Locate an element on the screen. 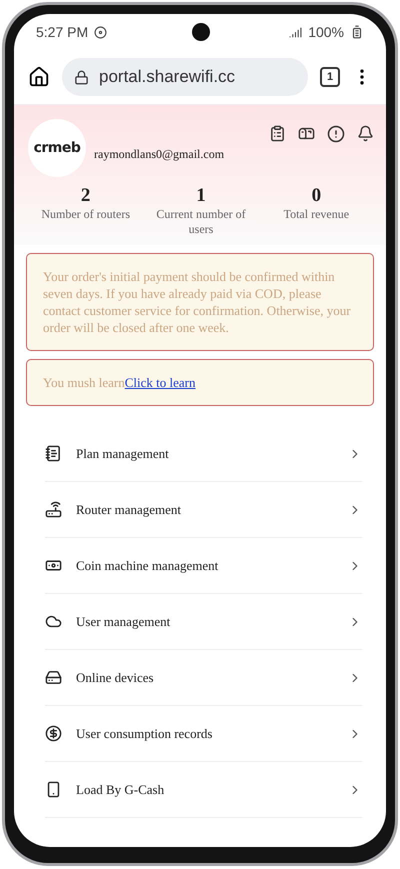 The image size is (400, 869). lock-icon is located at coordinates (81, 77).